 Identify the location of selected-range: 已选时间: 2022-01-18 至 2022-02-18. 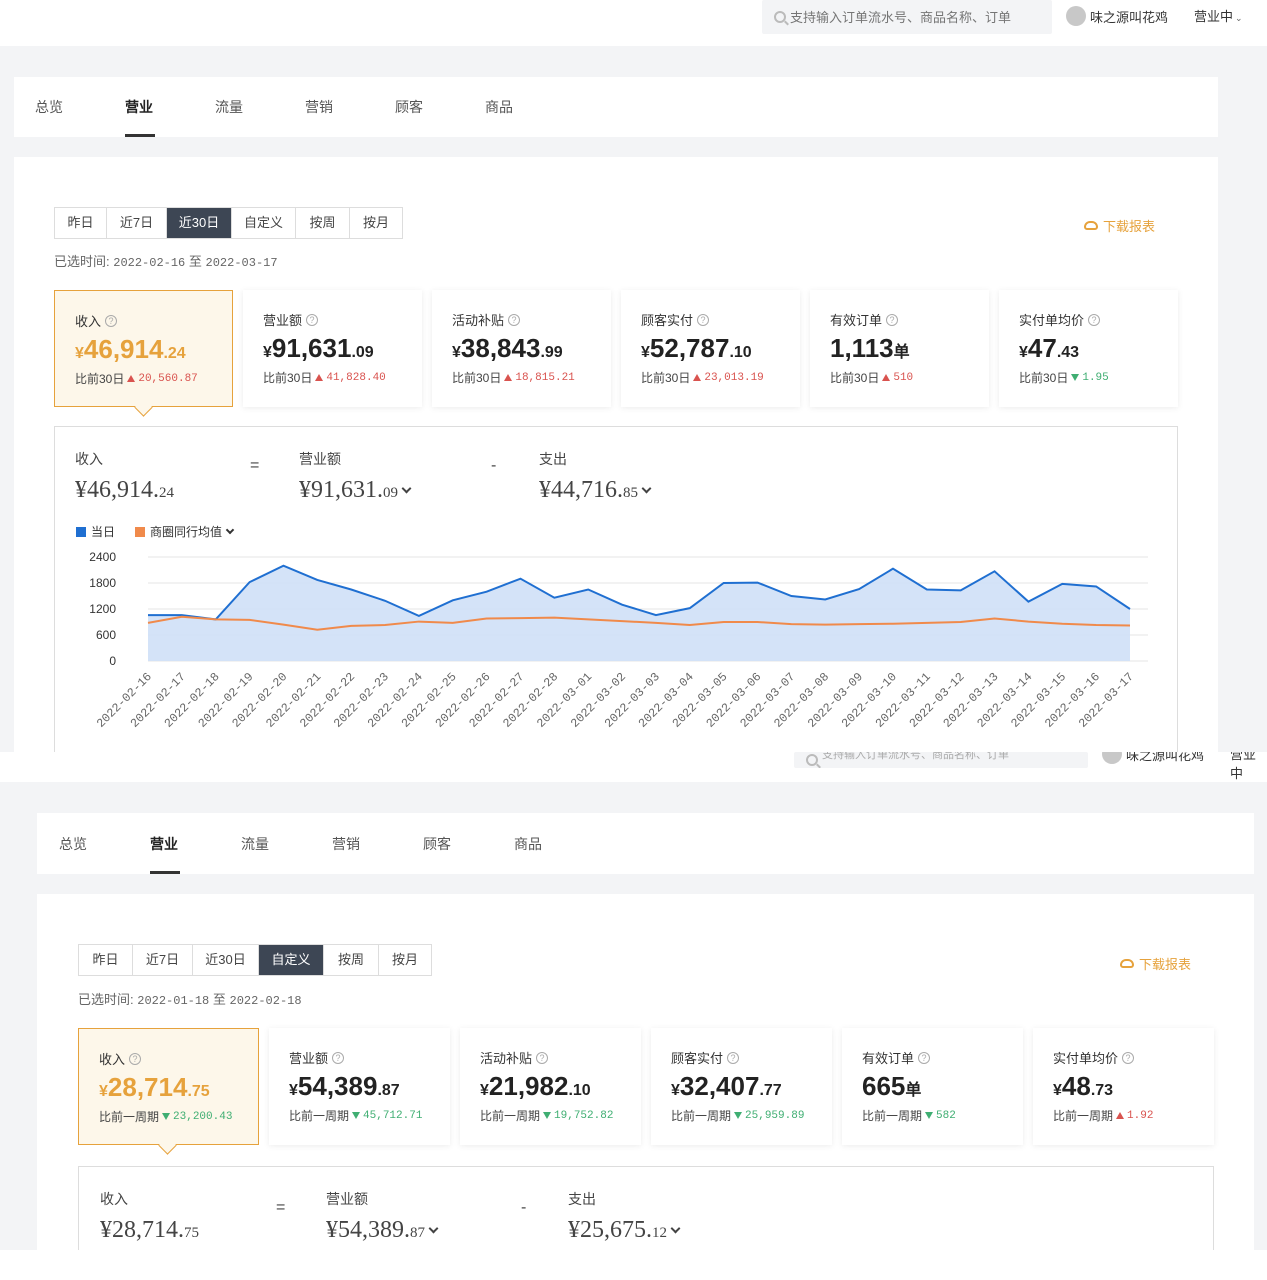
(190, 998).